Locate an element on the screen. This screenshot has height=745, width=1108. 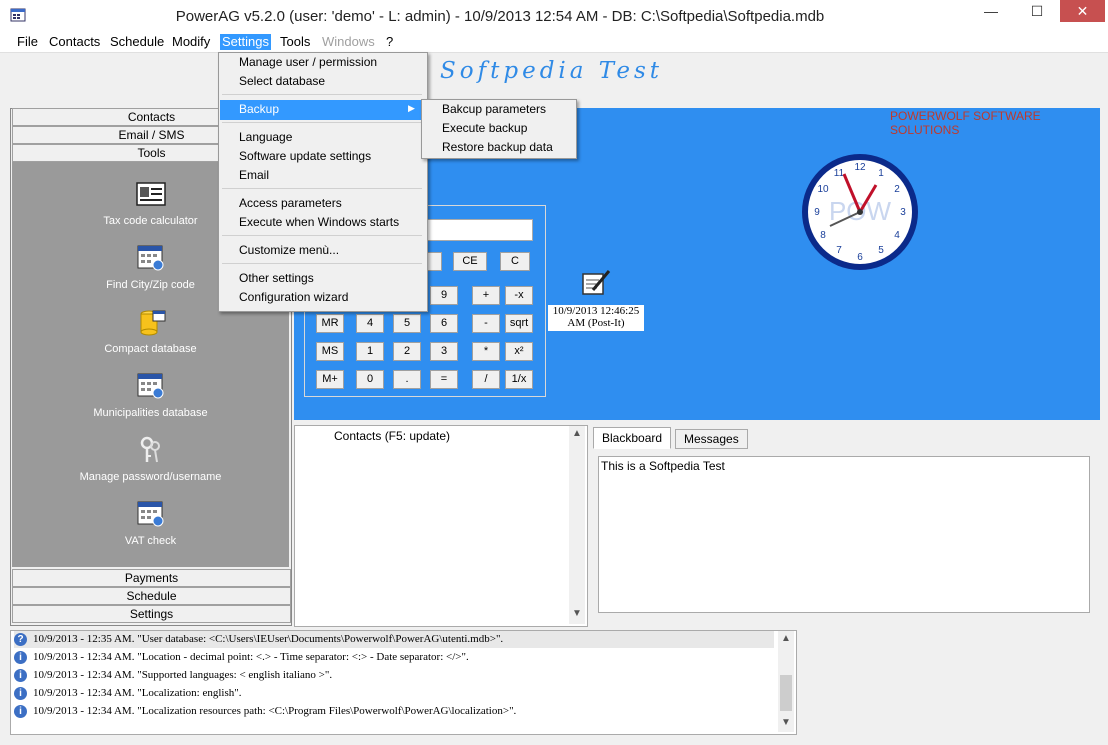
clock-number: 3 is located at coordinates (903, 212).